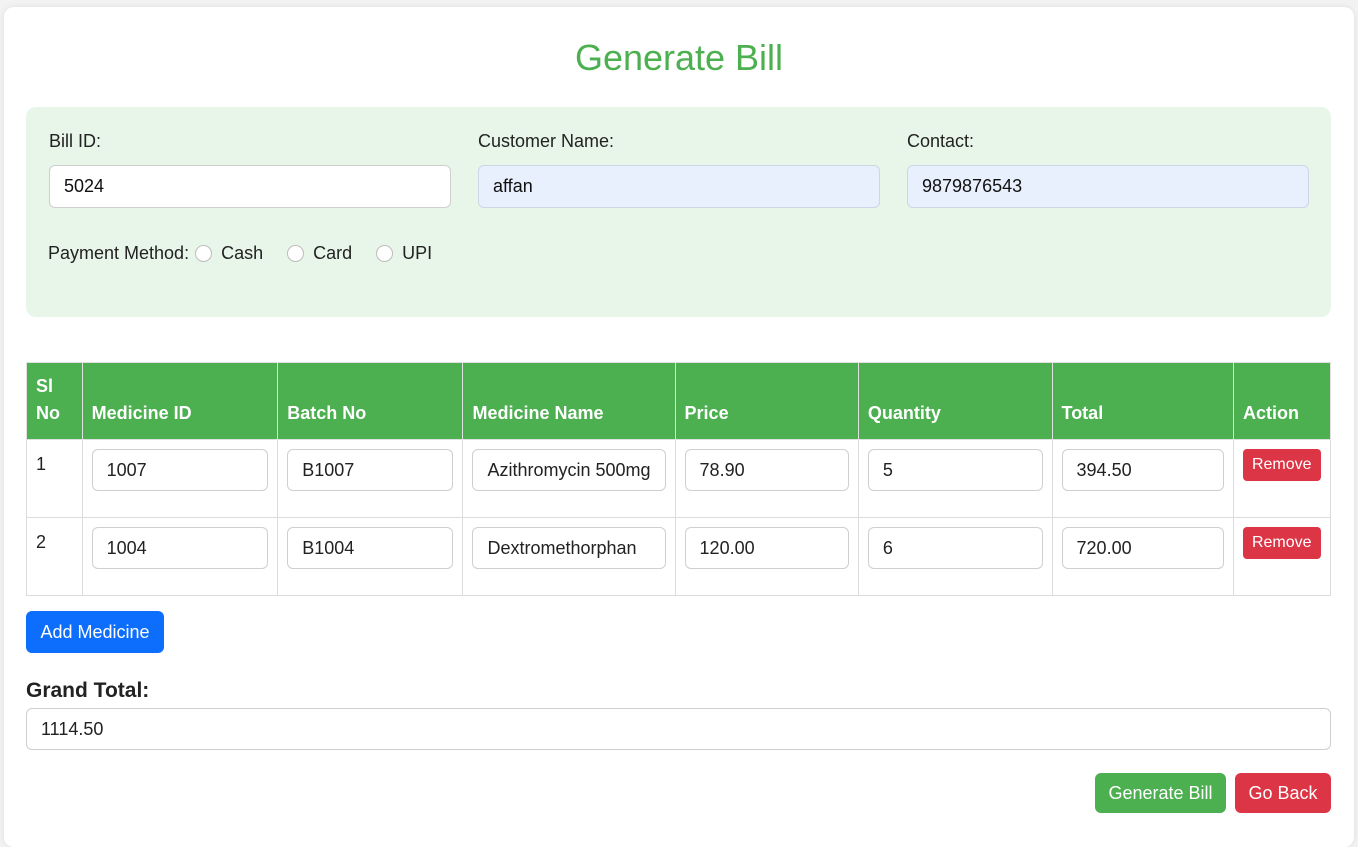 This screenshot has height=847, width=1358. I want to click on add-medicine-button: Add Medicine, so click(95, 632).